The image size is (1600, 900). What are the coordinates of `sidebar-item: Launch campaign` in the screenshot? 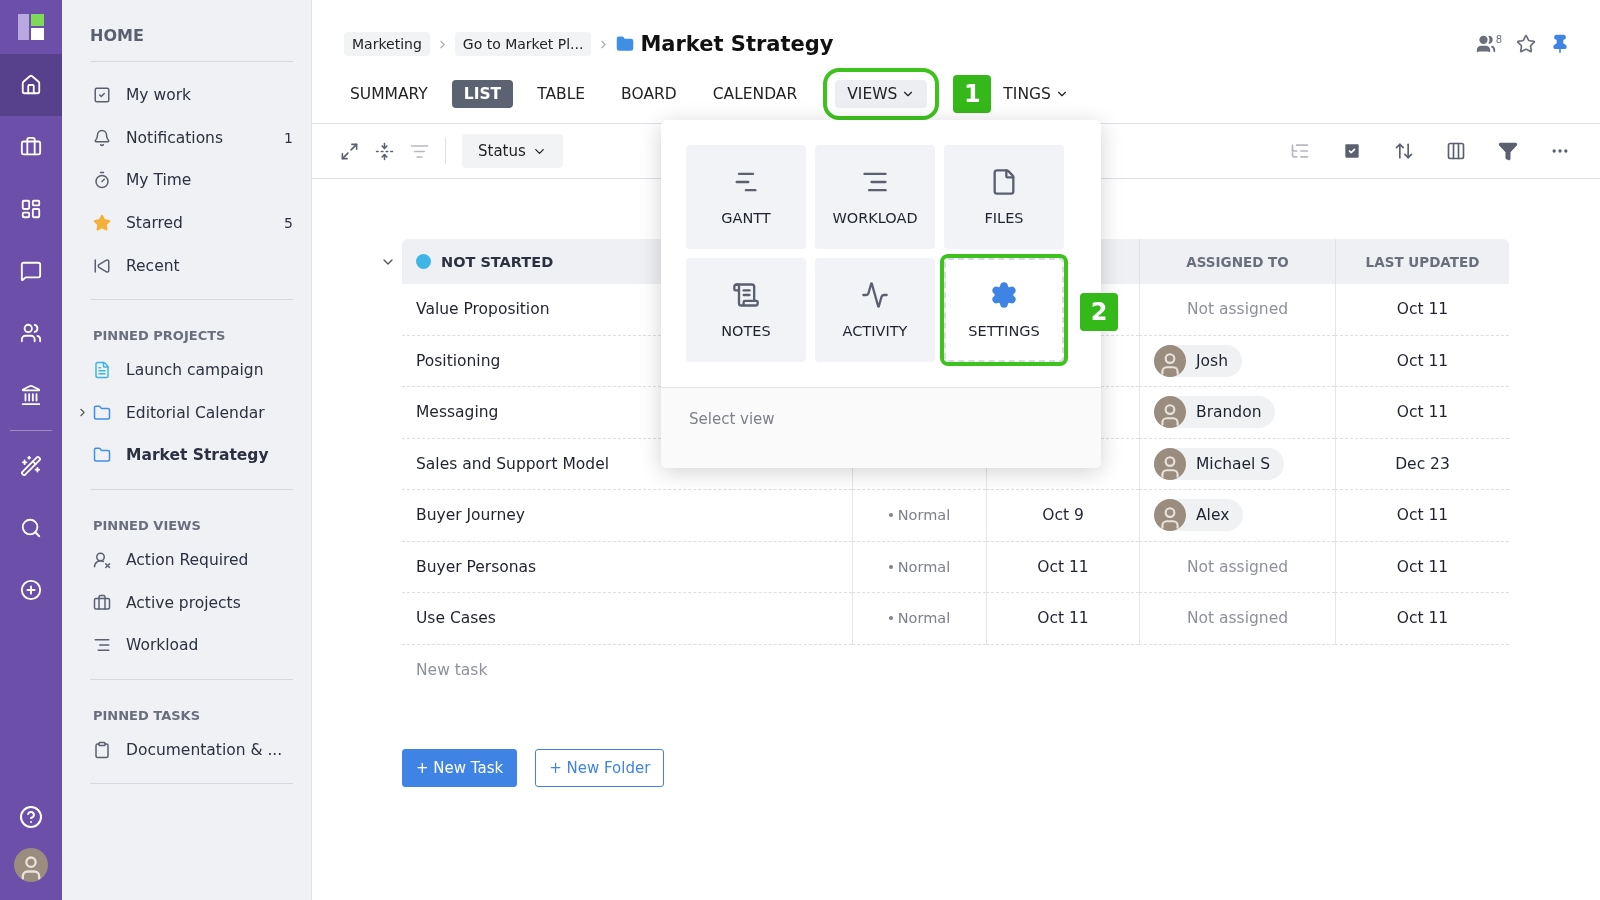 It's located at (195, 370).